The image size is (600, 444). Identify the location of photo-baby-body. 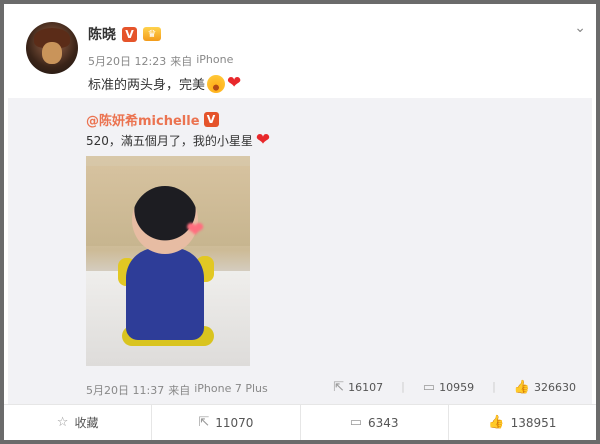
(165, 294).